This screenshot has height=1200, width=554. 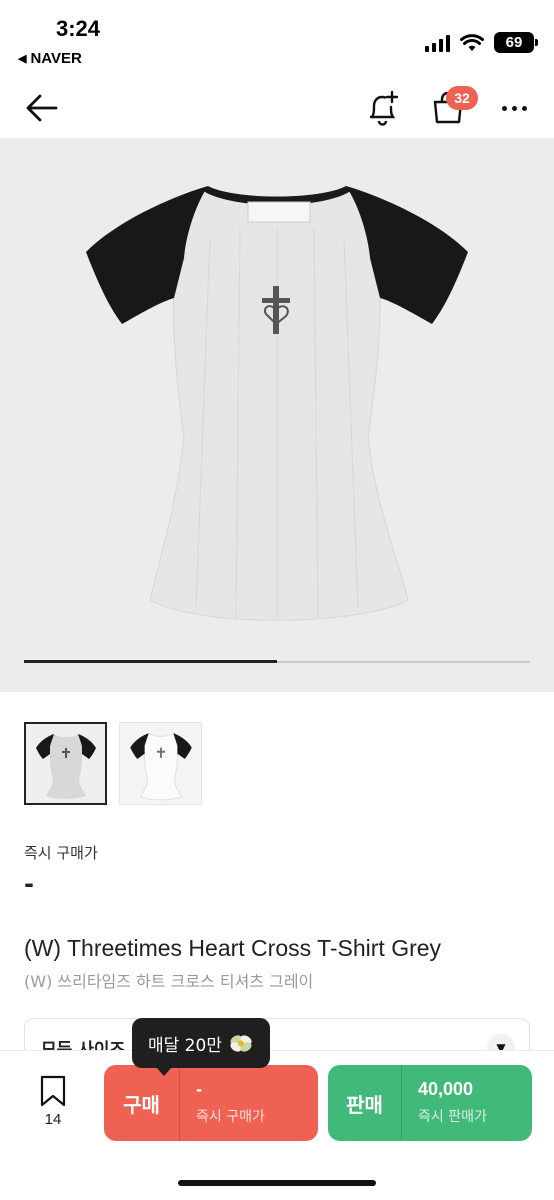 I want to click on product-title-ko: (W) 쓰리타임즈 하트 크로스 티셔츠 그레이, so click(x=169, y=981).